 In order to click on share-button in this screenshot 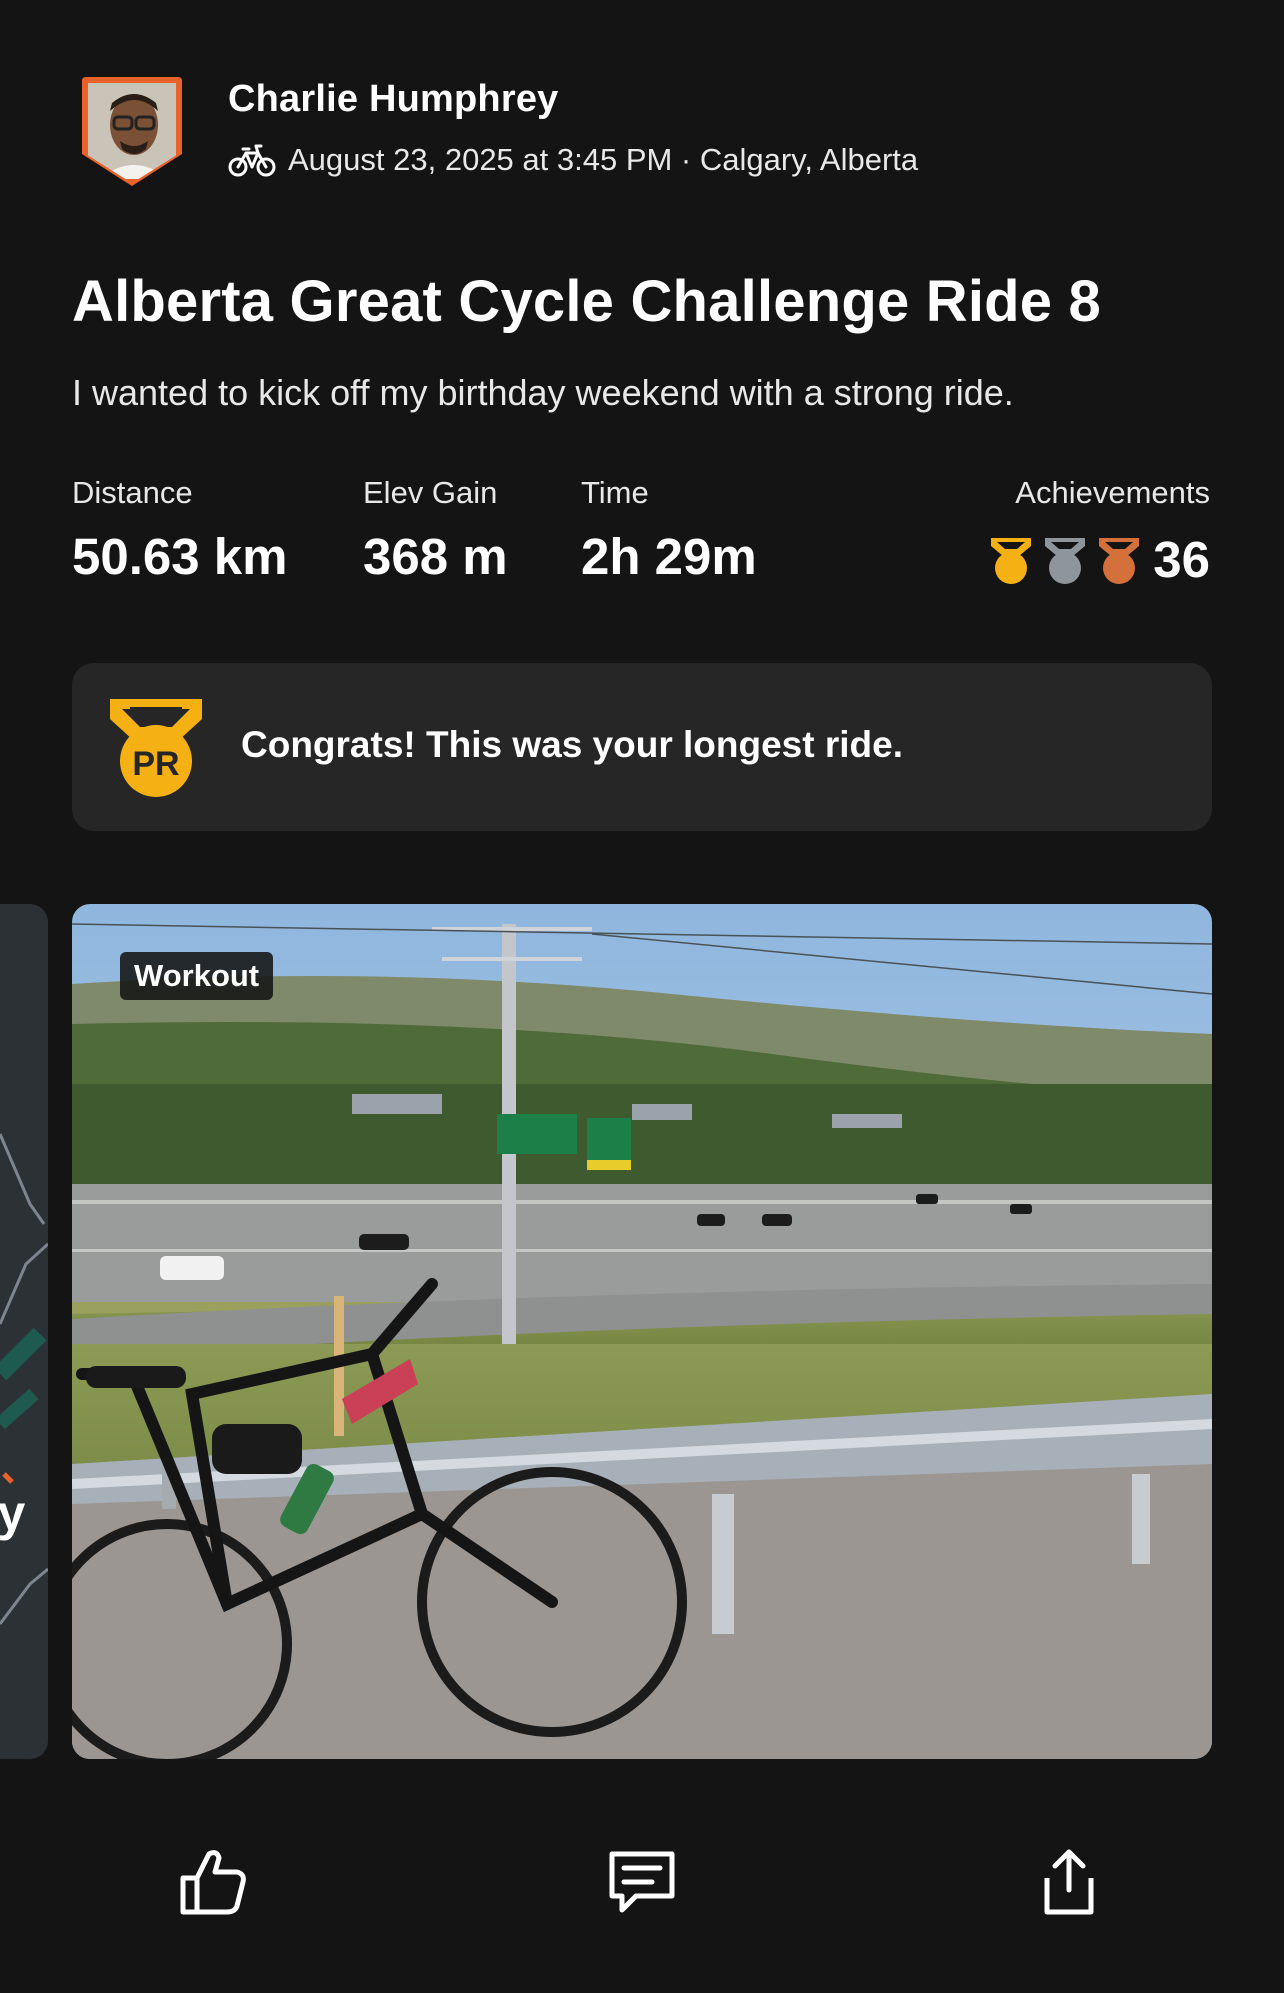, I will do `click(1069, 1882)`.